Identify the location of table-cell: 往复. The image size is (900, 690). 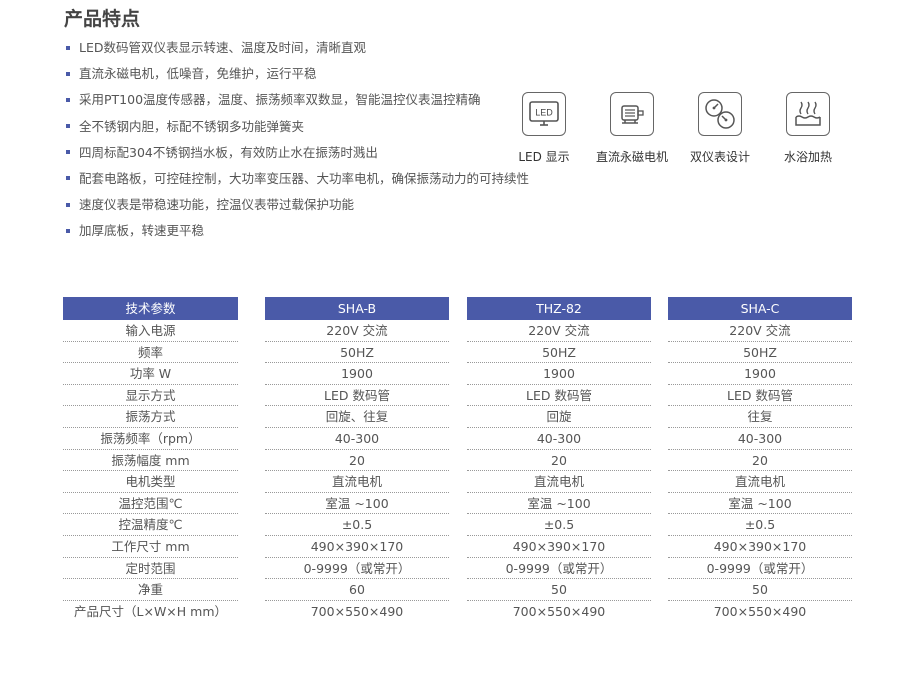
(760, 417).